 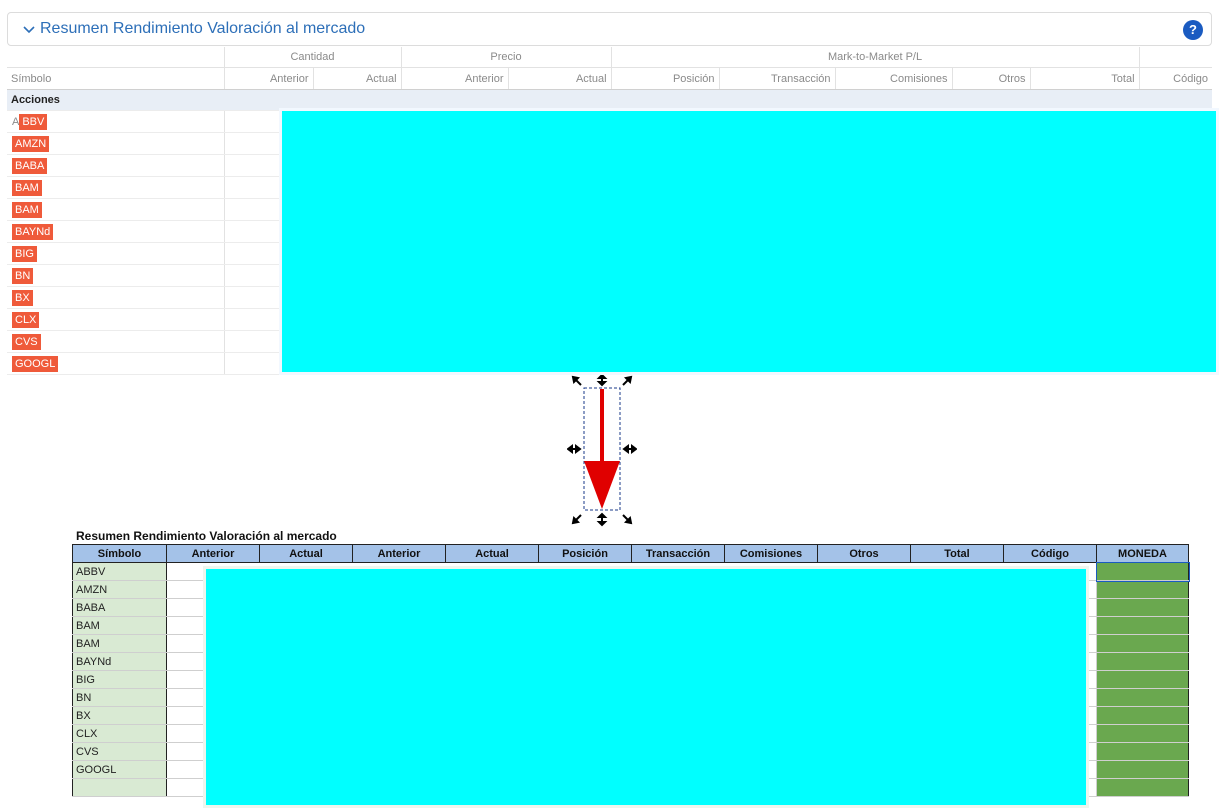 I want to click on group-header-precio: Precio, so click(x=506, y=57).